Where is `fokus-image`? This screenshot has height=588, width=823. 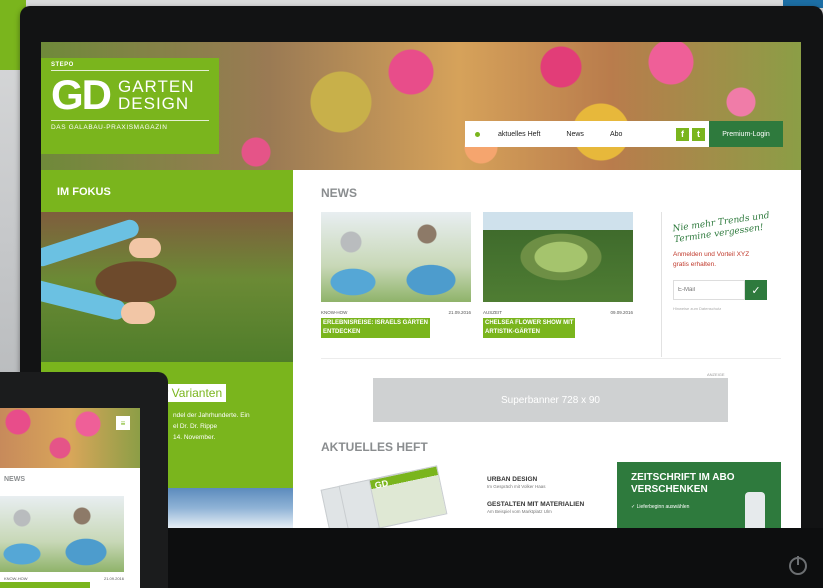 fokus-image is located at coordinates (167, 287).